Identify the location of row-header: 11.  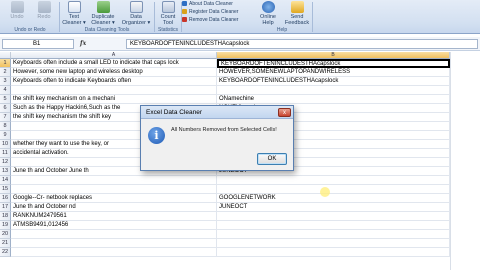
(5, 153).